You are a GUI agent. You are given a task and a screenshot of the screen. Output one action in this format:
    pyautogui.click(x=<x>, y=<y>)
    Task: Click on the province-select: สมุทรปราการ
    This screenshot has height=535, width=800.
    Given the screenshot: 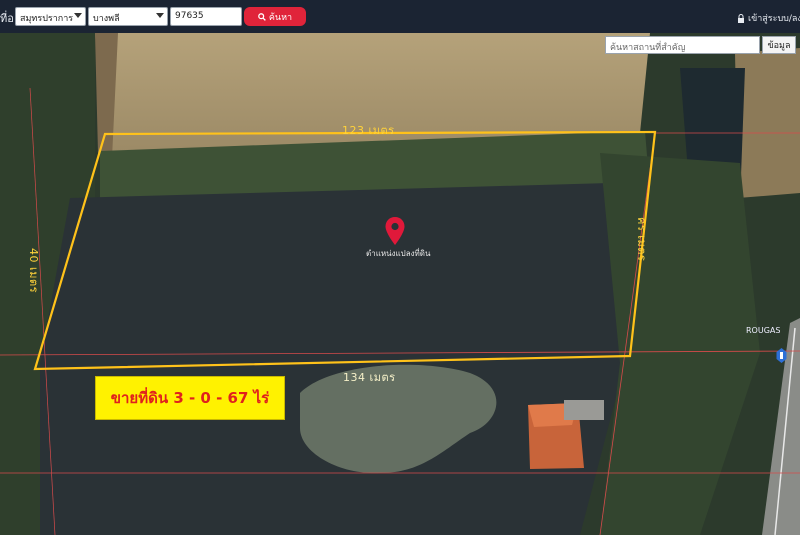 What is the action you would take?
    pyautogui.click(x=50, y=16)
    